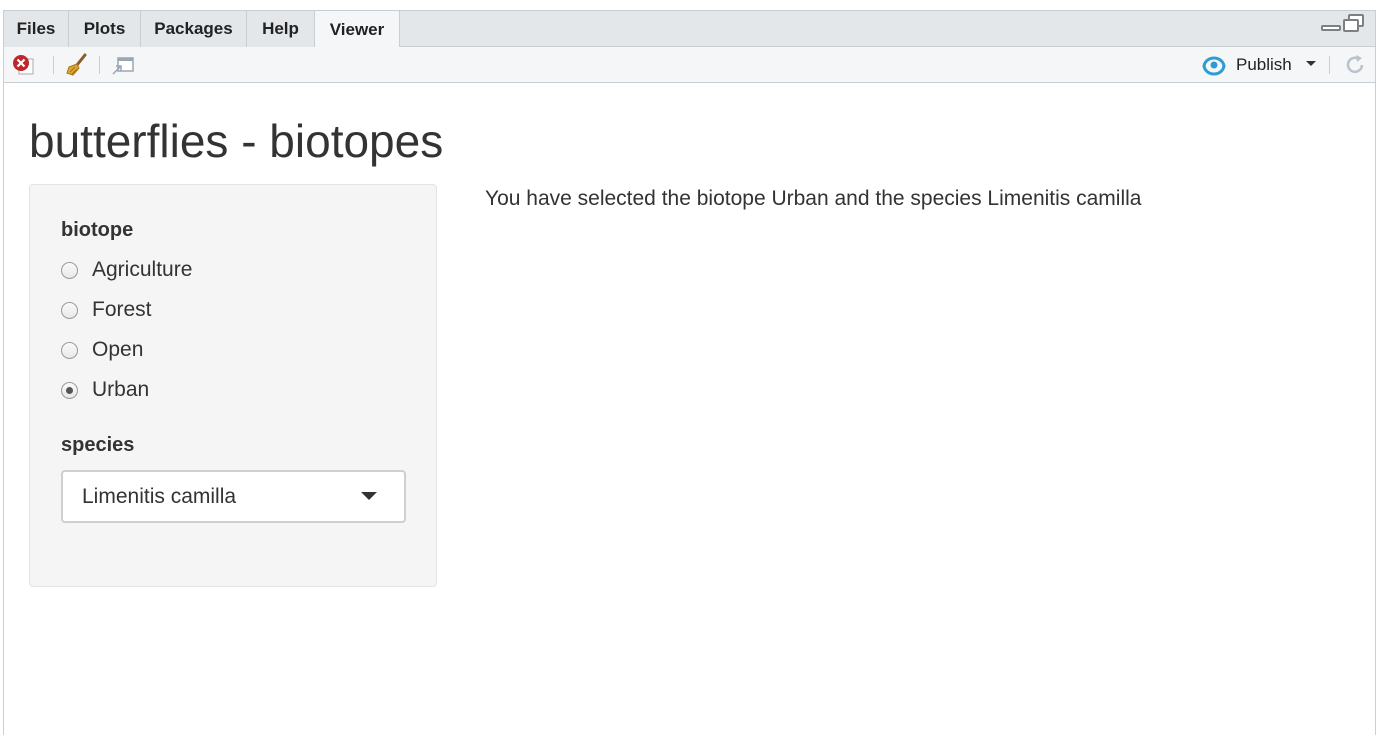 The width and height of the screenshot is (1387, 735). I want to click on radio-forest: Forest, so click(106, 310).